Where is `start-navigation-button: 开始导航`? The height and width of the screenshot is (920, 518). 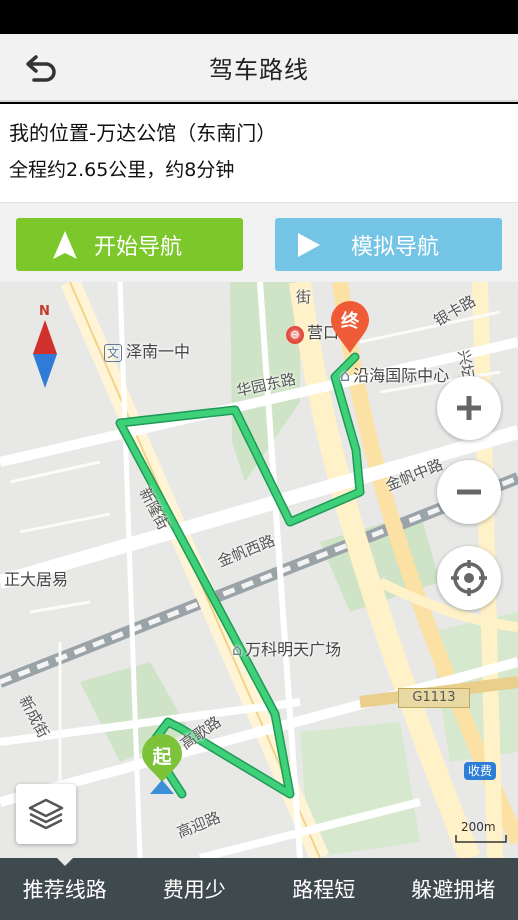 start-navigation-button: 开始导航 is located at coordinates (129, 244).